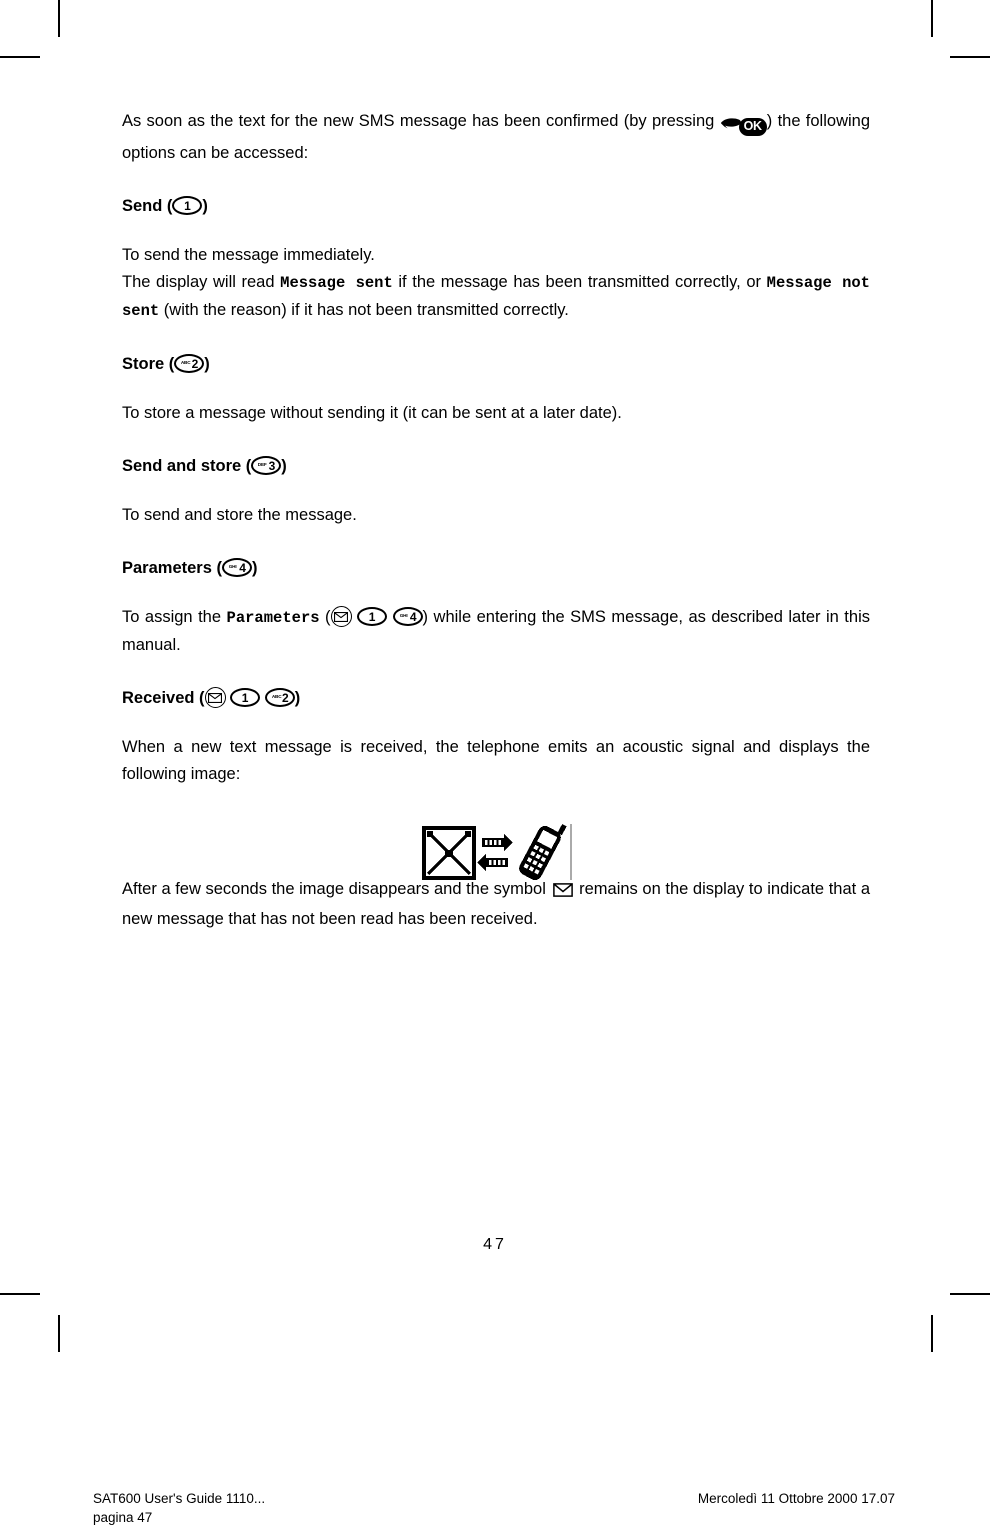 The height and width of the screenshot is (1527, 990). I want to click on crop-mark-bottom-left-horizontal, so click(20, 1294).